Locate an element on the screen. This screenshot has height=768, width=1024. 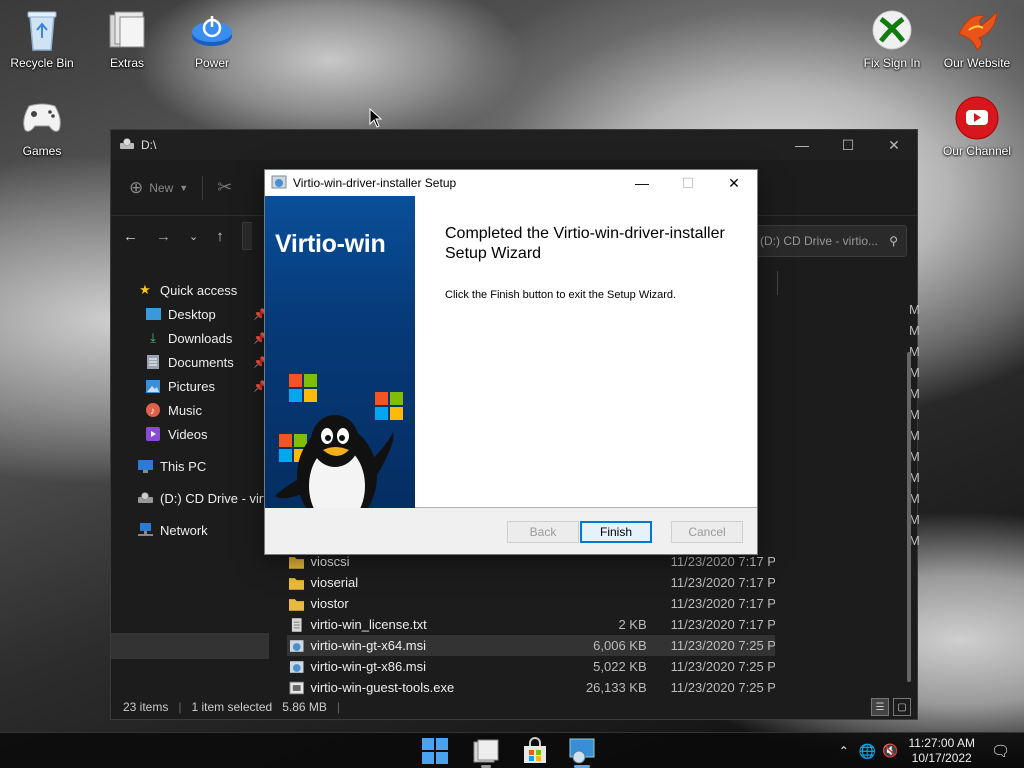
taskbar-setup-app is located at coordinates (582, 751).